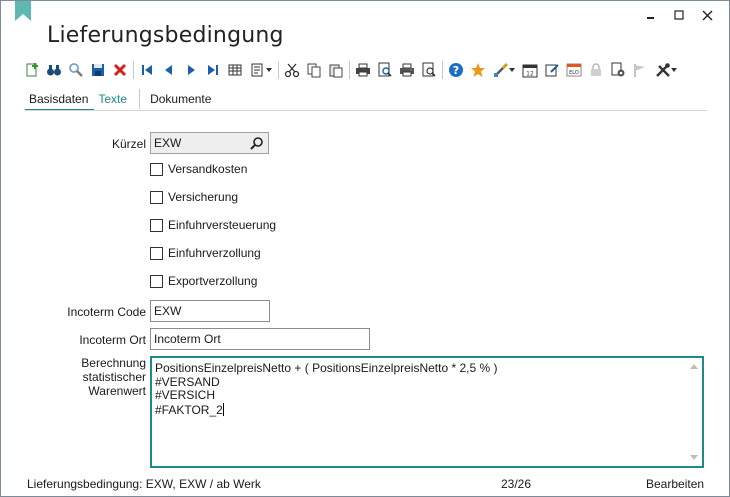 The height and width of the screenshot is (497, 730). I want to click on elo-button: ELO, so click(574, 70).